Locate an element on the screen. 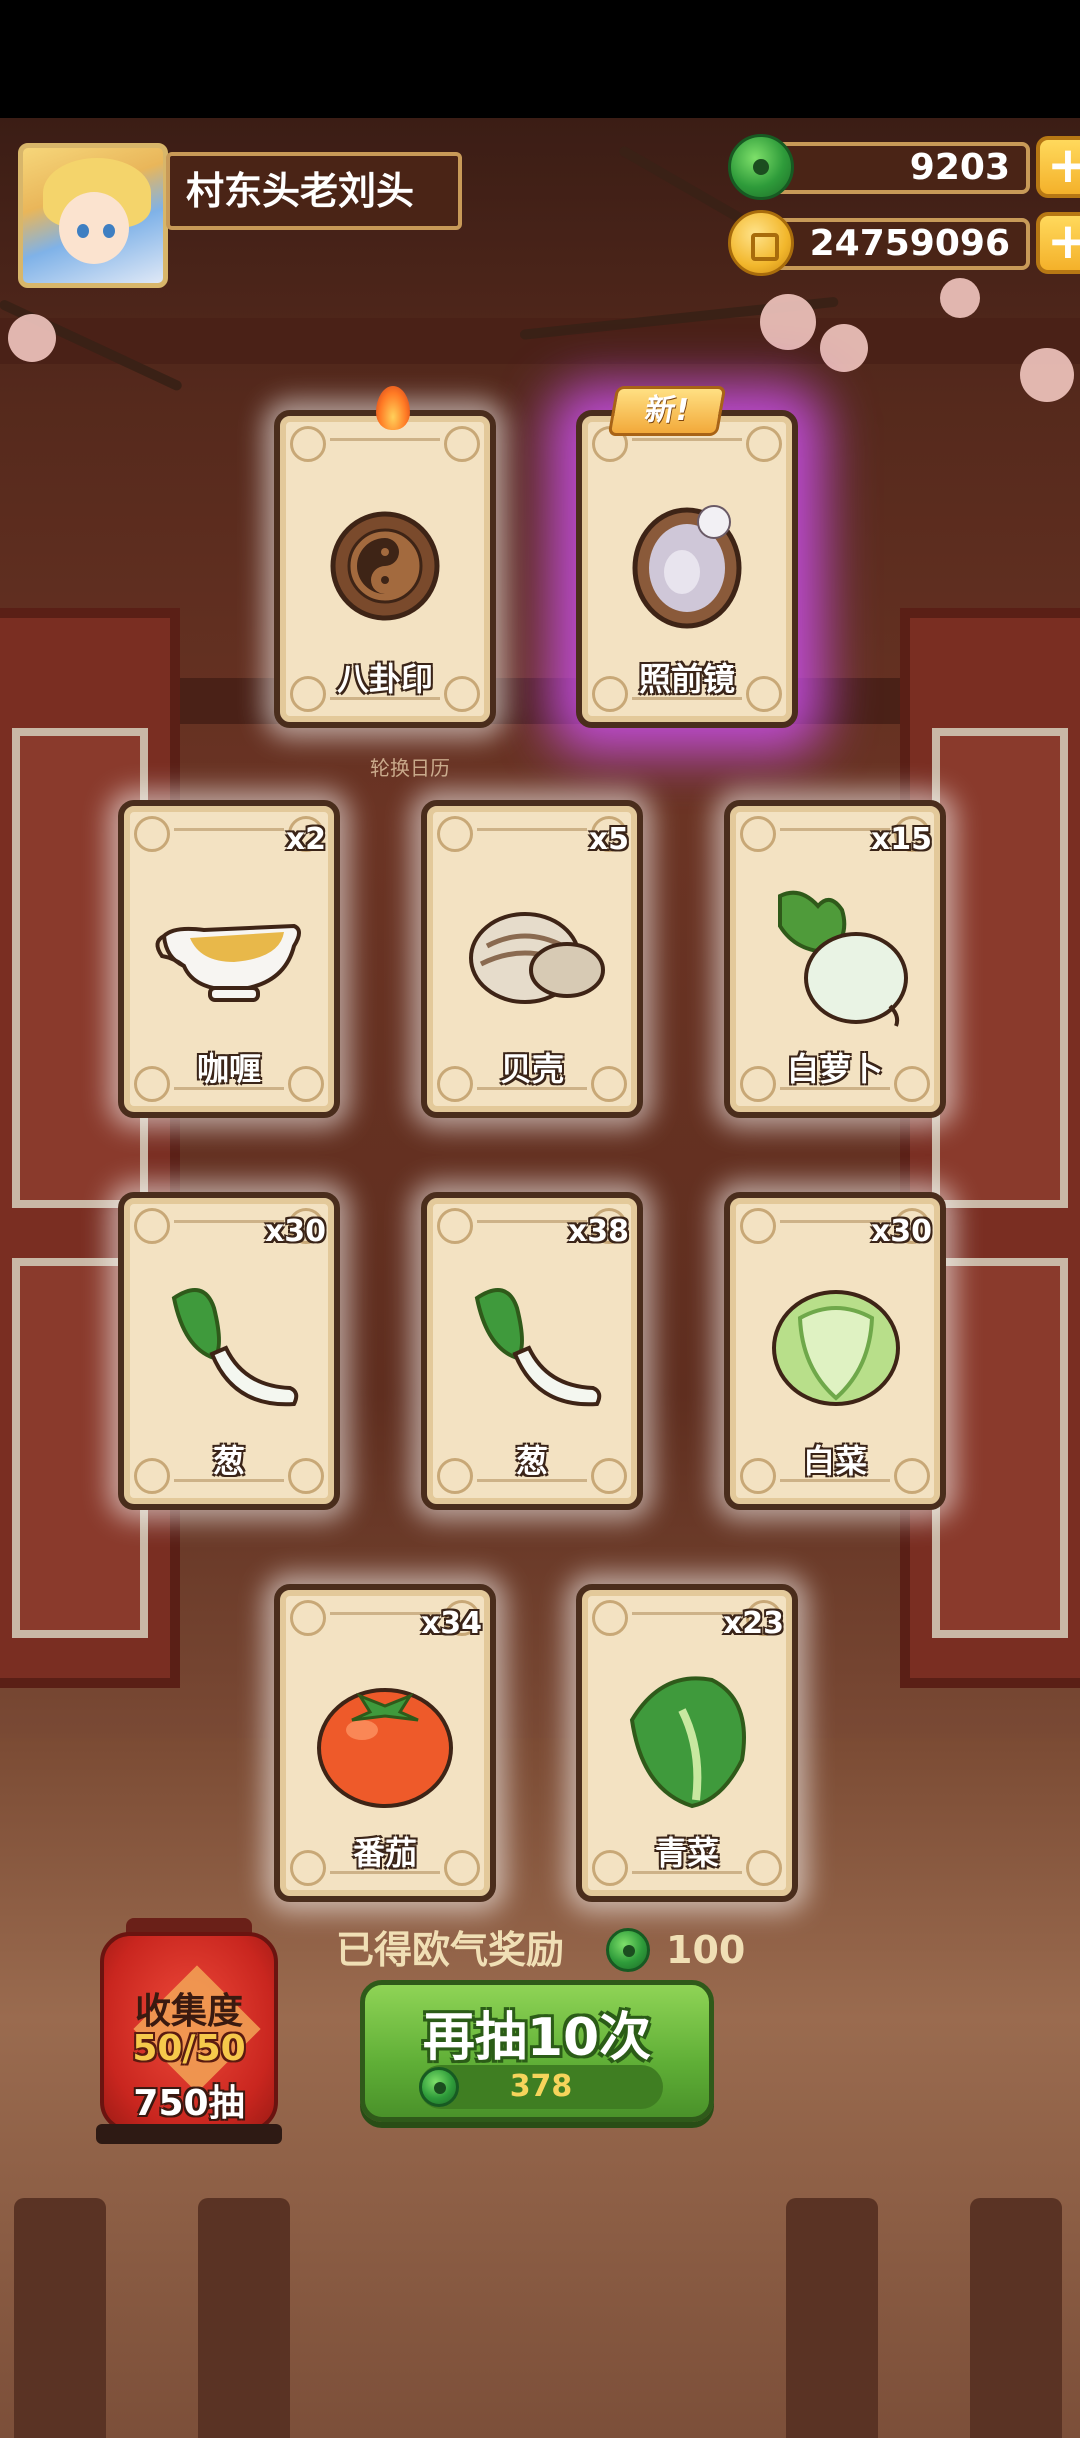  card-napa-cabbage: x30 白菜 is located at coordinates (835, 1351).